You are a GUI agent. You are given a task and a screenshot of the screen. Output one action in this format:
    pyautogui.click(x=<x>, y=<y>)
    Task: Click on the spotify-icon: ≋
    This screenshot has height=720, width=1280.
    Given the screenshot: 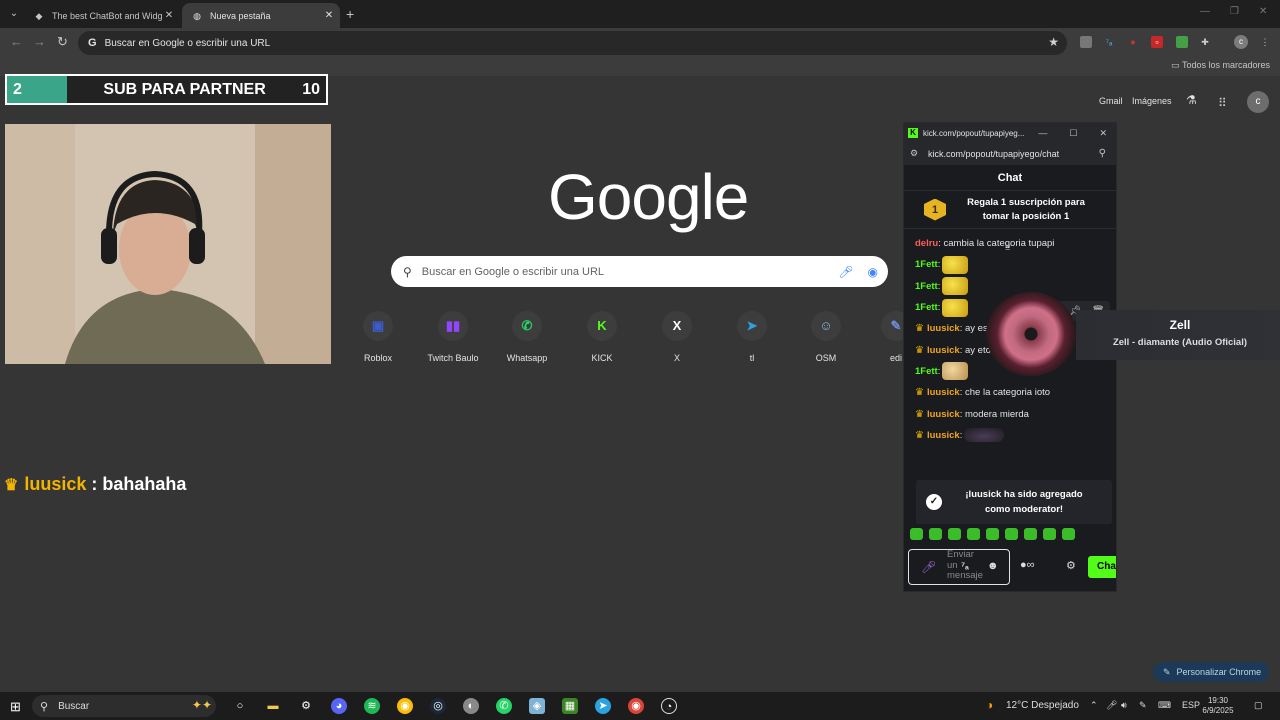 What is the action you would take?
    pyautogui.click(x=372, y=706)
    